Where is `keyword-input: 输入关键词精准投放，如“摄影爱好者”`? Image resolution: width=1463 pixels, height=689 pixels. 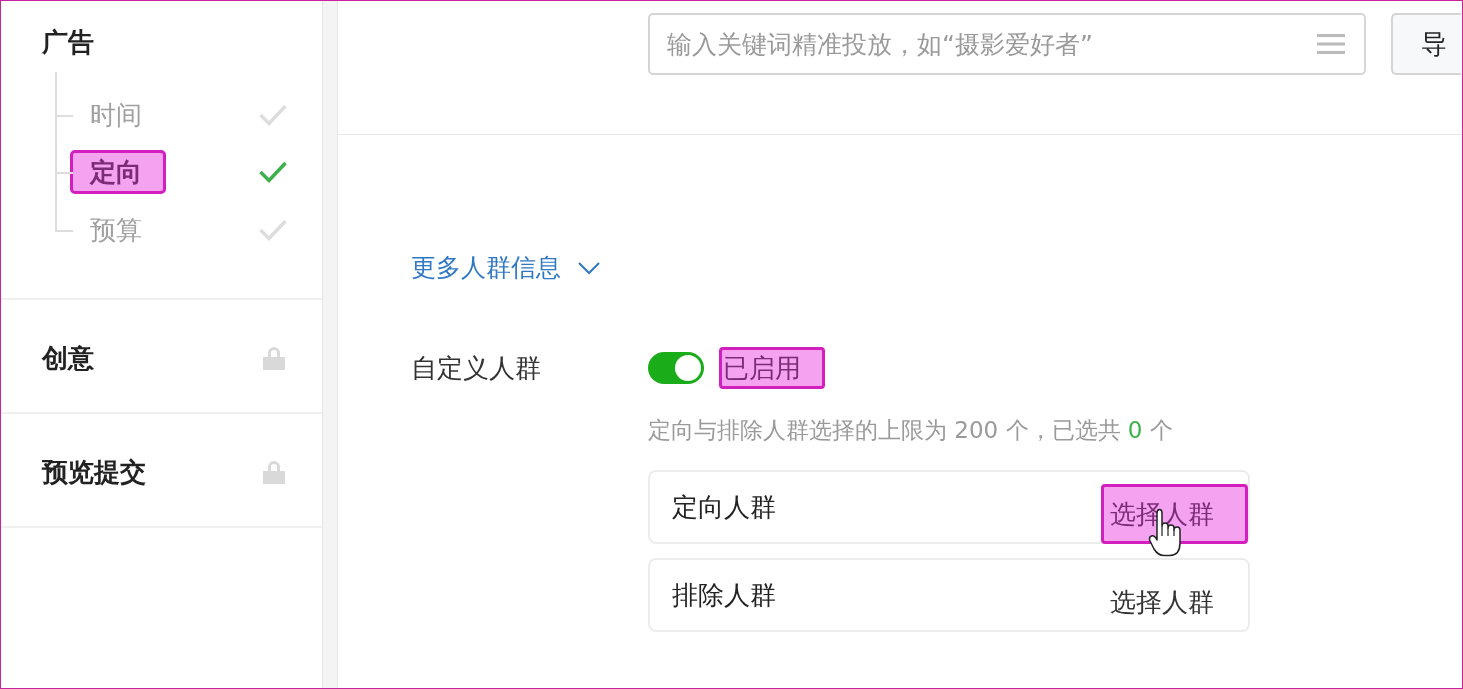
keyword-input: 输入关键词精准投放，如“摄影爱好者” is located at coordinates (1007, 44).